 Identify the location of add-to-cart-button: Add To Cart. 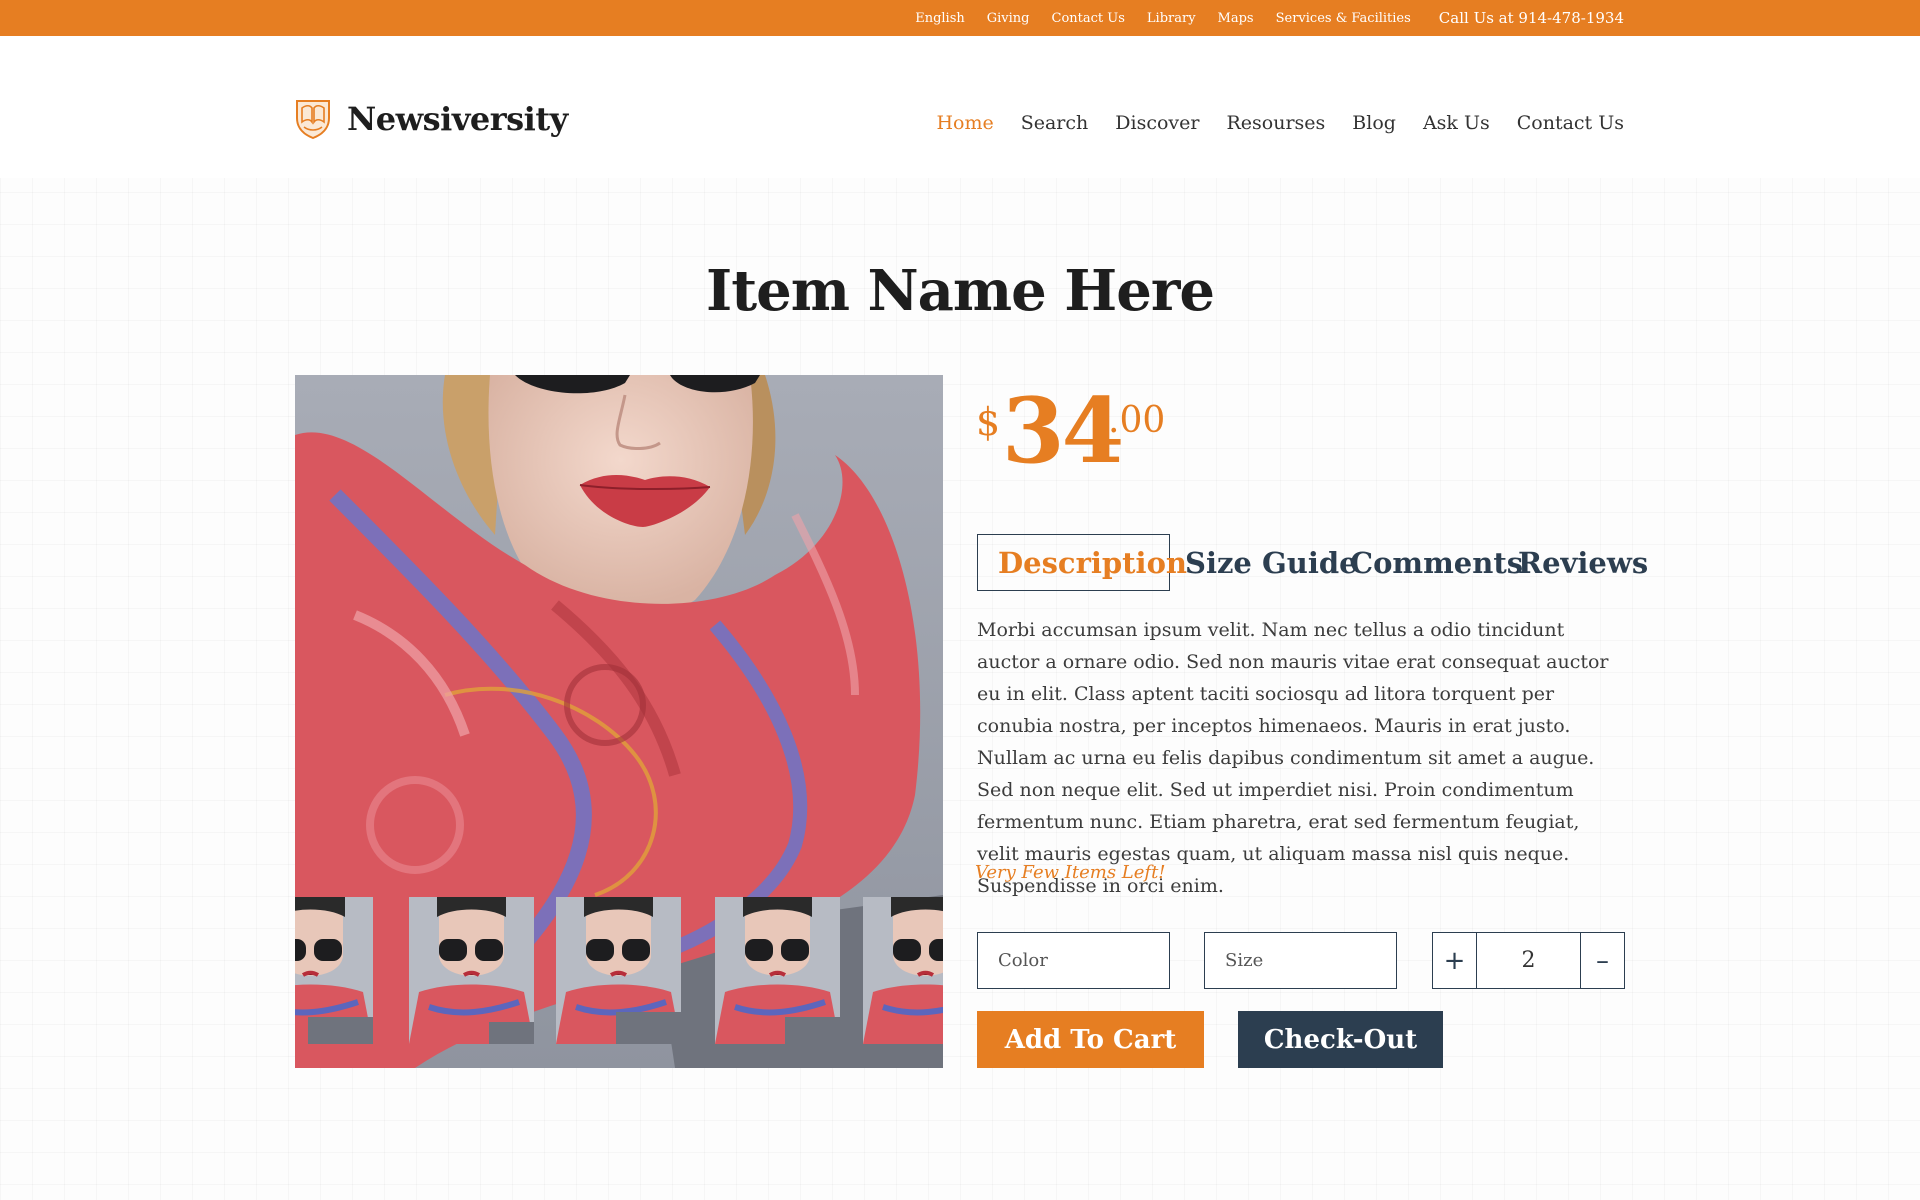
(1090, 1039).